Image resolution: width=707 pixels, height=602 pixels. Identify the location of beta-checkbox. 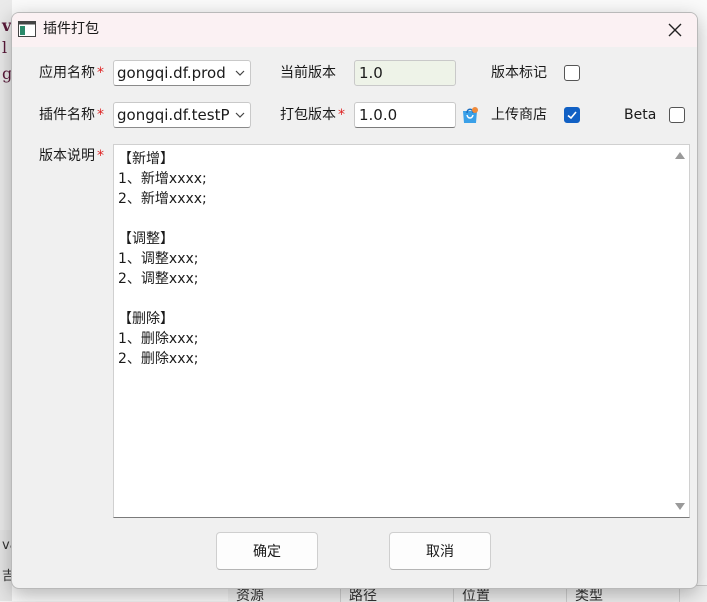
(677, 115).